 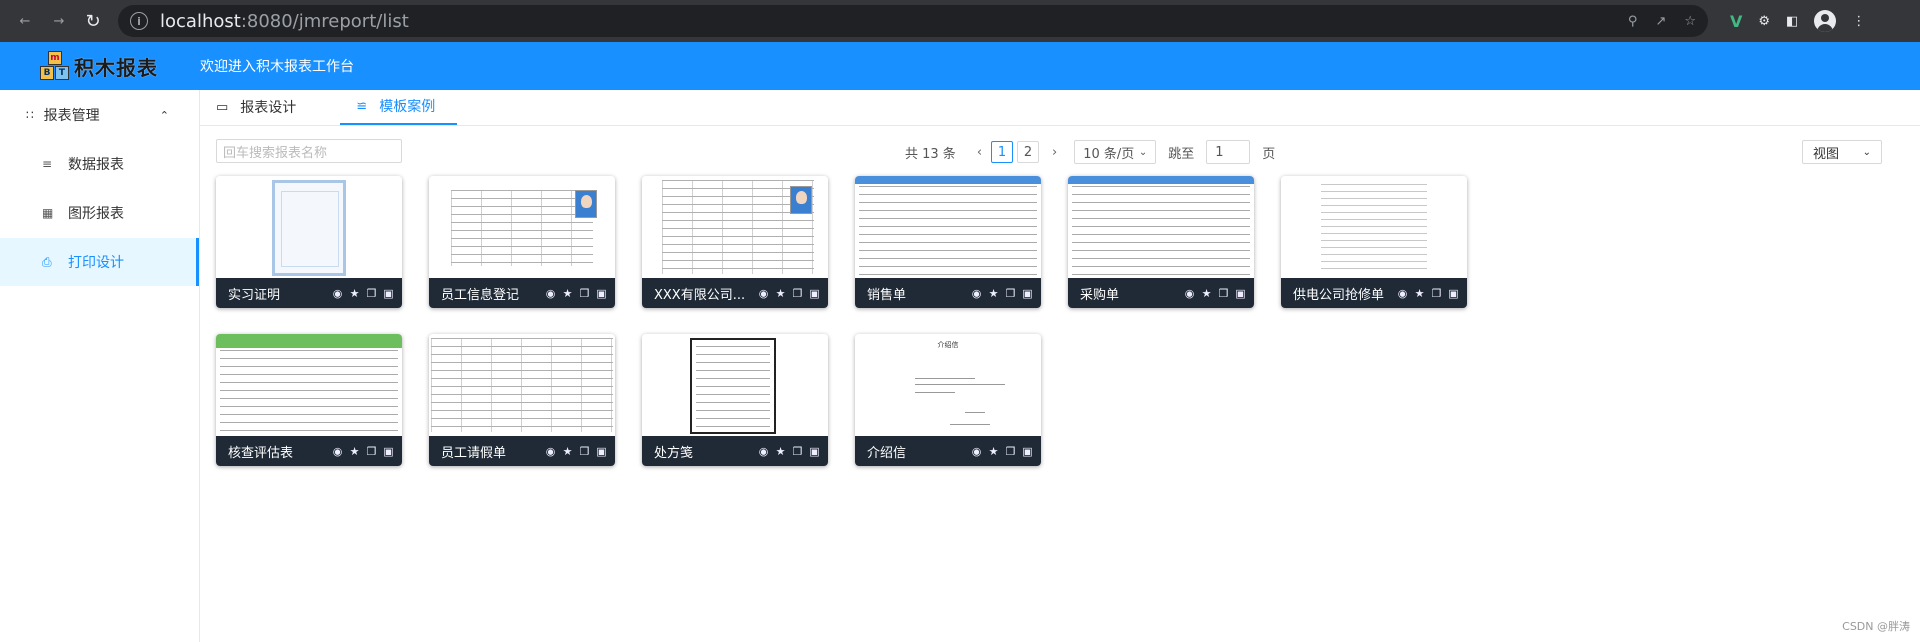 I want to click on template-card: 员工请假单 ◉ ★ ❐ ▣, so click(x=522, y=400).